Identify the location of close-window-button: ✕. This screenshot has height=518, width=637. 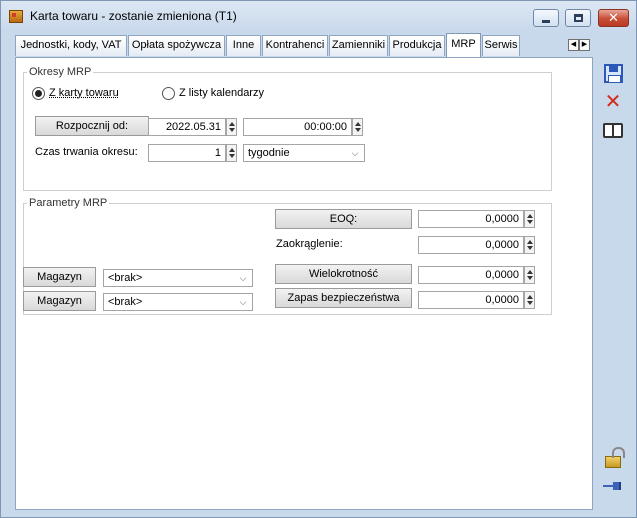
(613, 18).